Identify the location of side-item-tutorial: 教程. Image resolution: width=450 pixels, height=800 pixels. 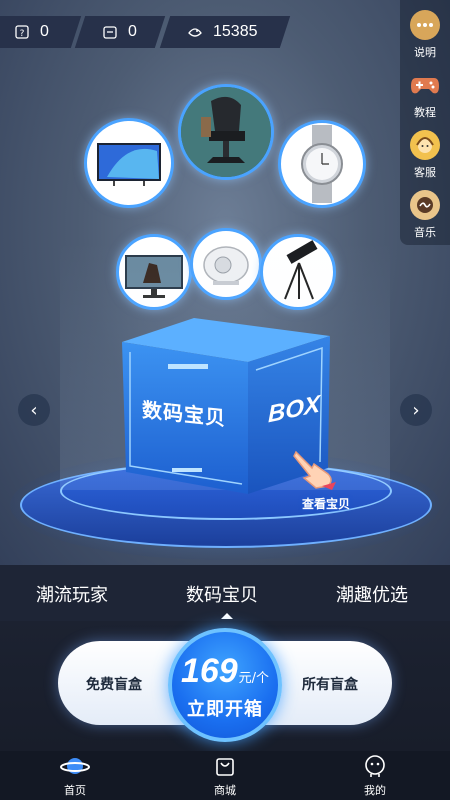
(425, 95).